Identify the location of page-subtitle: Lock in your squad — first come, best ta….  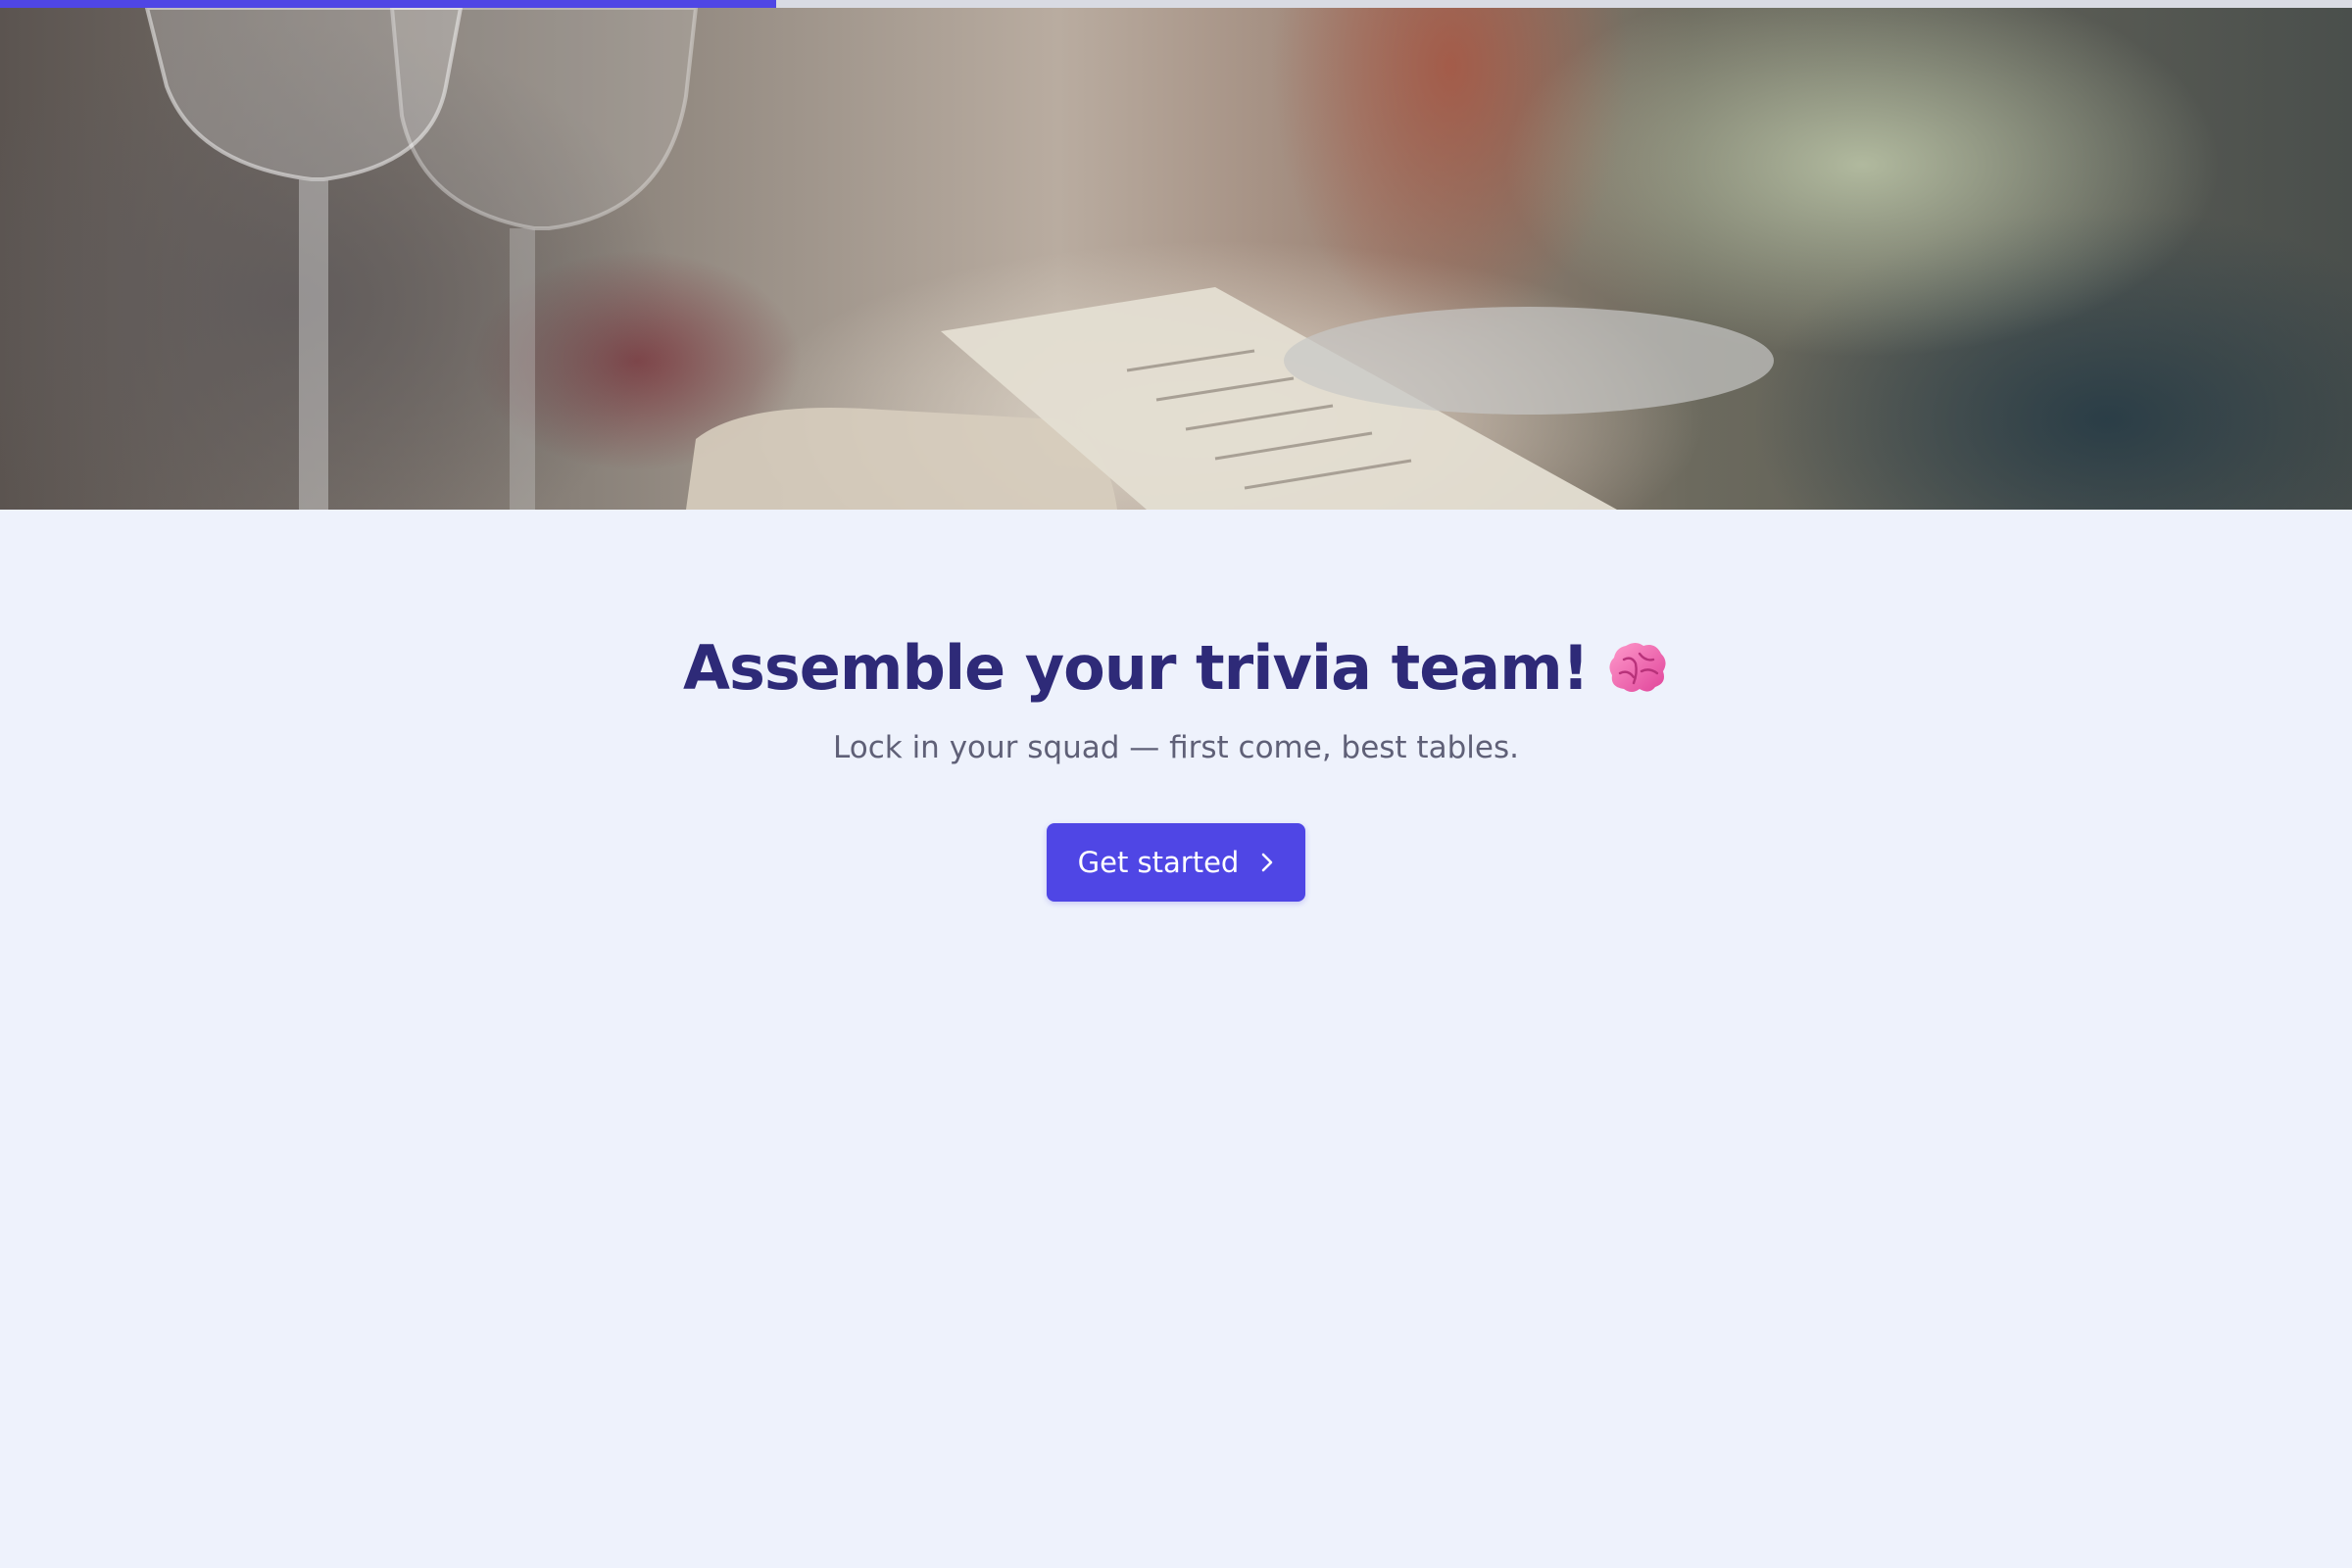
(1176, 747).